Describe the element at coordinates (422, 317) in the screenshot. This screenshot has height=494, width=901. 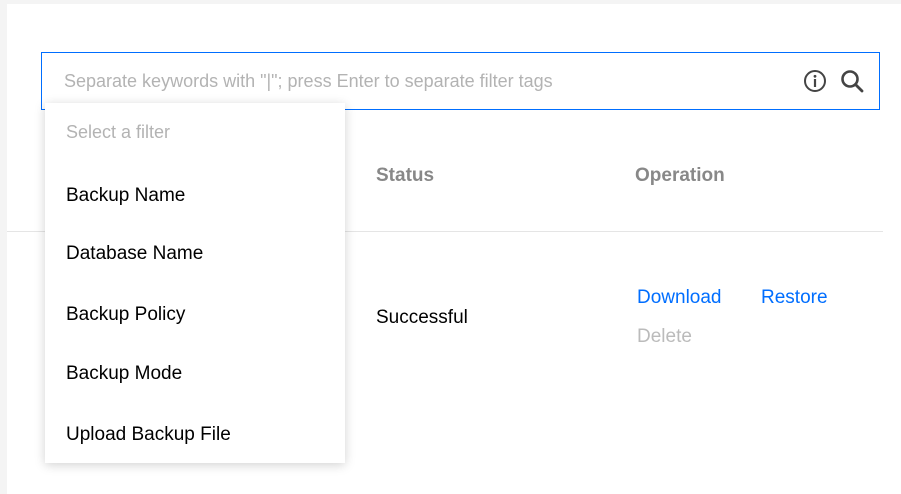
I see `status-cell: Successful` at that location.